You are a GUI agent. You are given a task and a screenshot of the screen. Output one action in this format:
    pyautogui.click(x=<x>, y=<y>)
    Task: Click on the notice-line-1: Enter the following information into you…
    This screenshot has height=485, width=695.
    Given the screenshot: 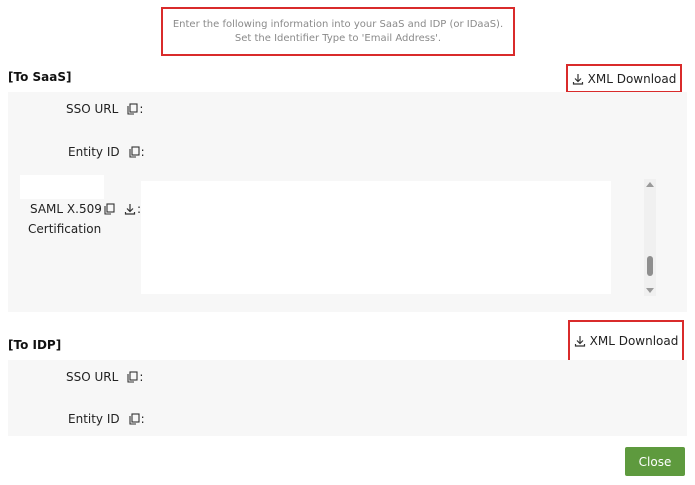 What is the action you would take?
    pyautogui.click(x=338, y=24)
    